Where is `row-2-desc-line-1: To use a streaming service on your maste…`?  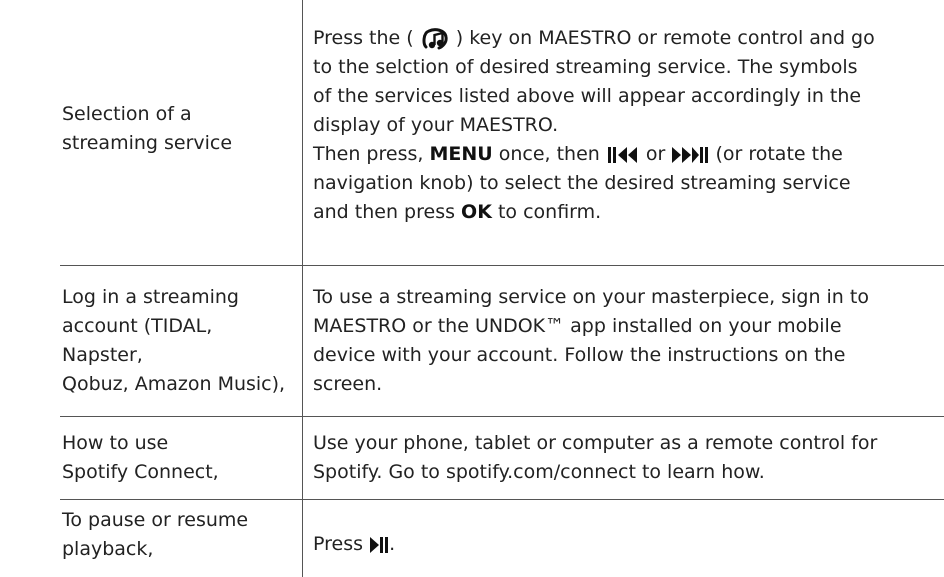 row-2-desc-line-1: To use a streaming service on your maste… is located at coordinates (591, 297).